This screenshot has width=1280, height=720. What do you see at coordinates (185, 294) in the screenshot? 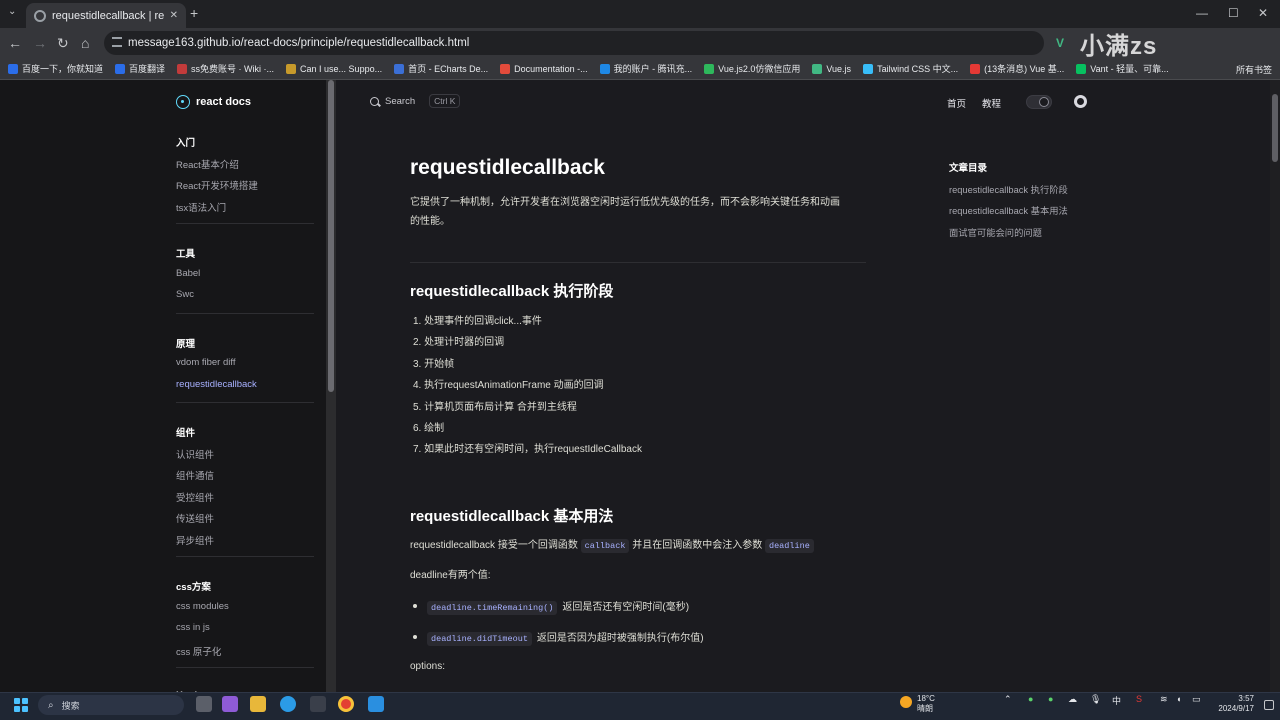
I see `sidebar-item: Swc` at bounding box center [185, 294].